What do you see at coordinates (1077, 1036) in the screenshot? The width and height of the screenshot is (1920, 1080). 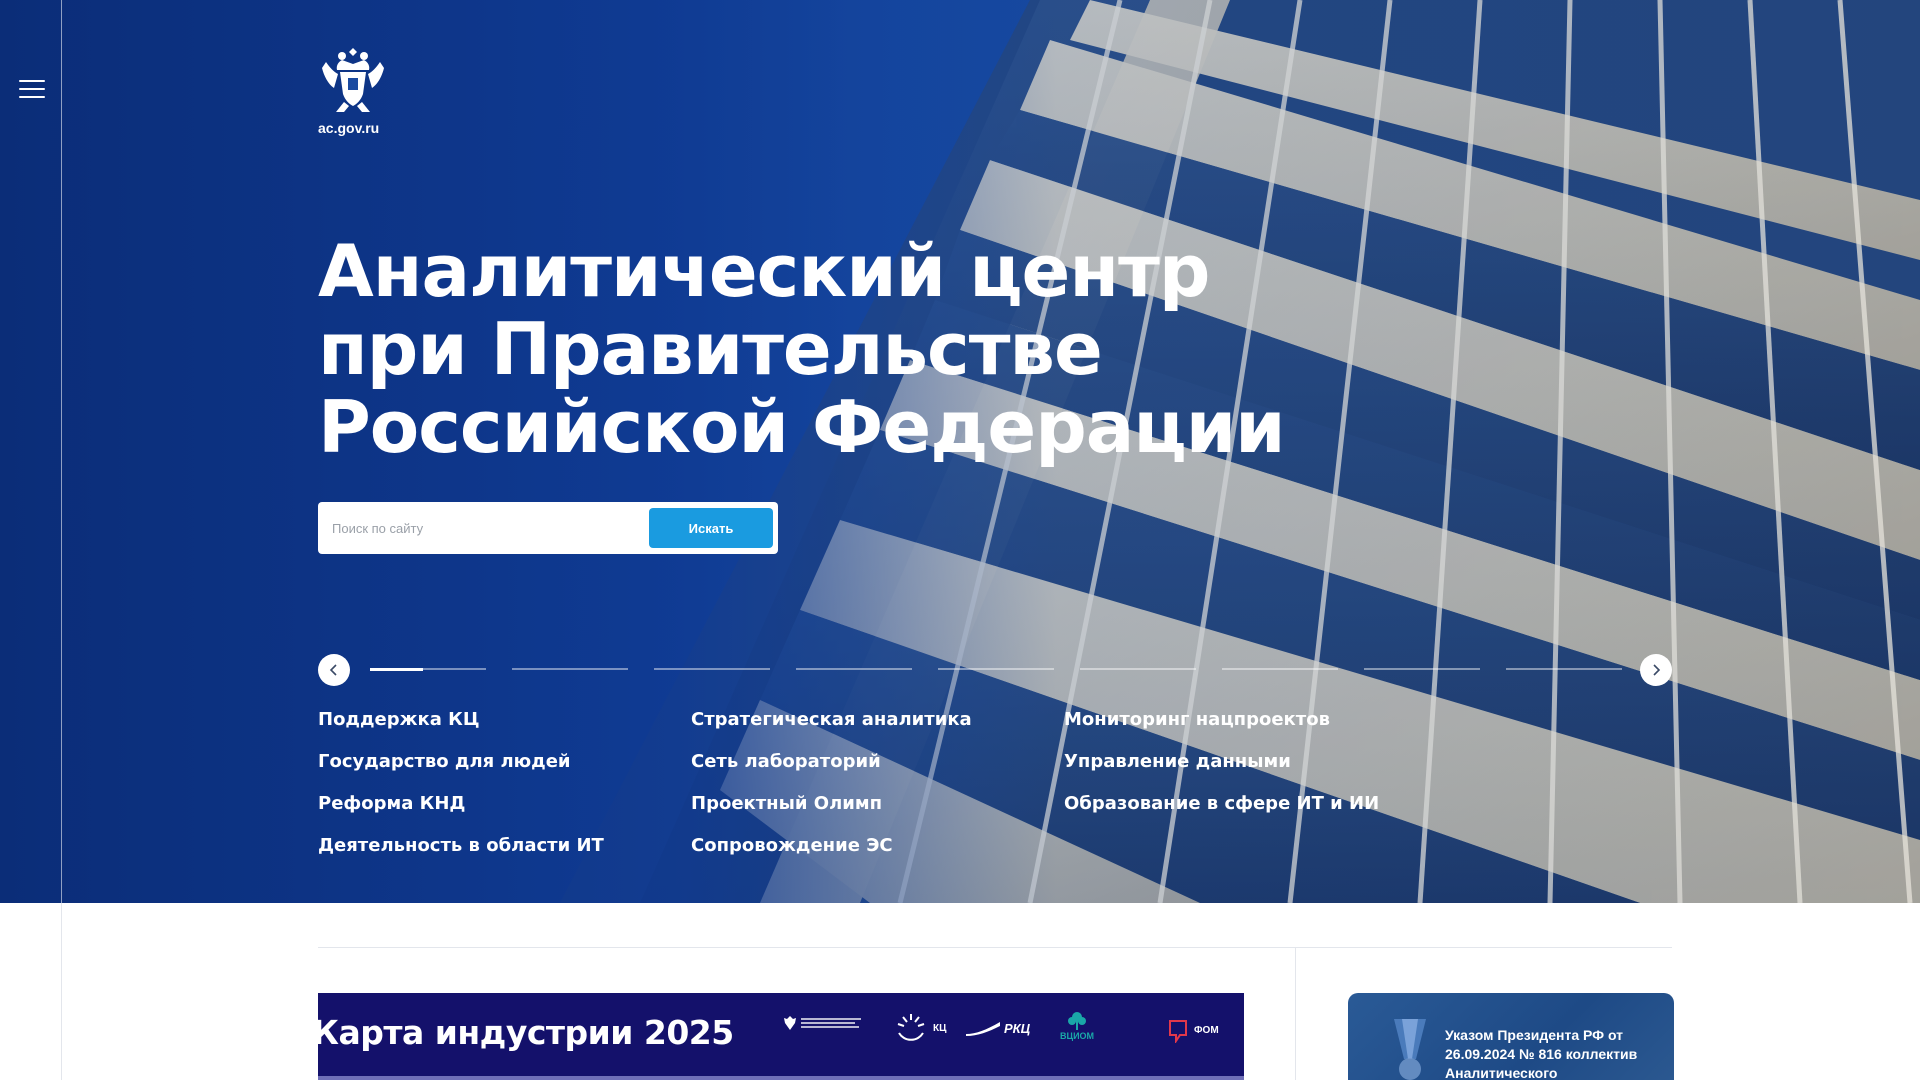 I see `partner-label: ВЦИОМ` at bounding box center [1077, 1036].